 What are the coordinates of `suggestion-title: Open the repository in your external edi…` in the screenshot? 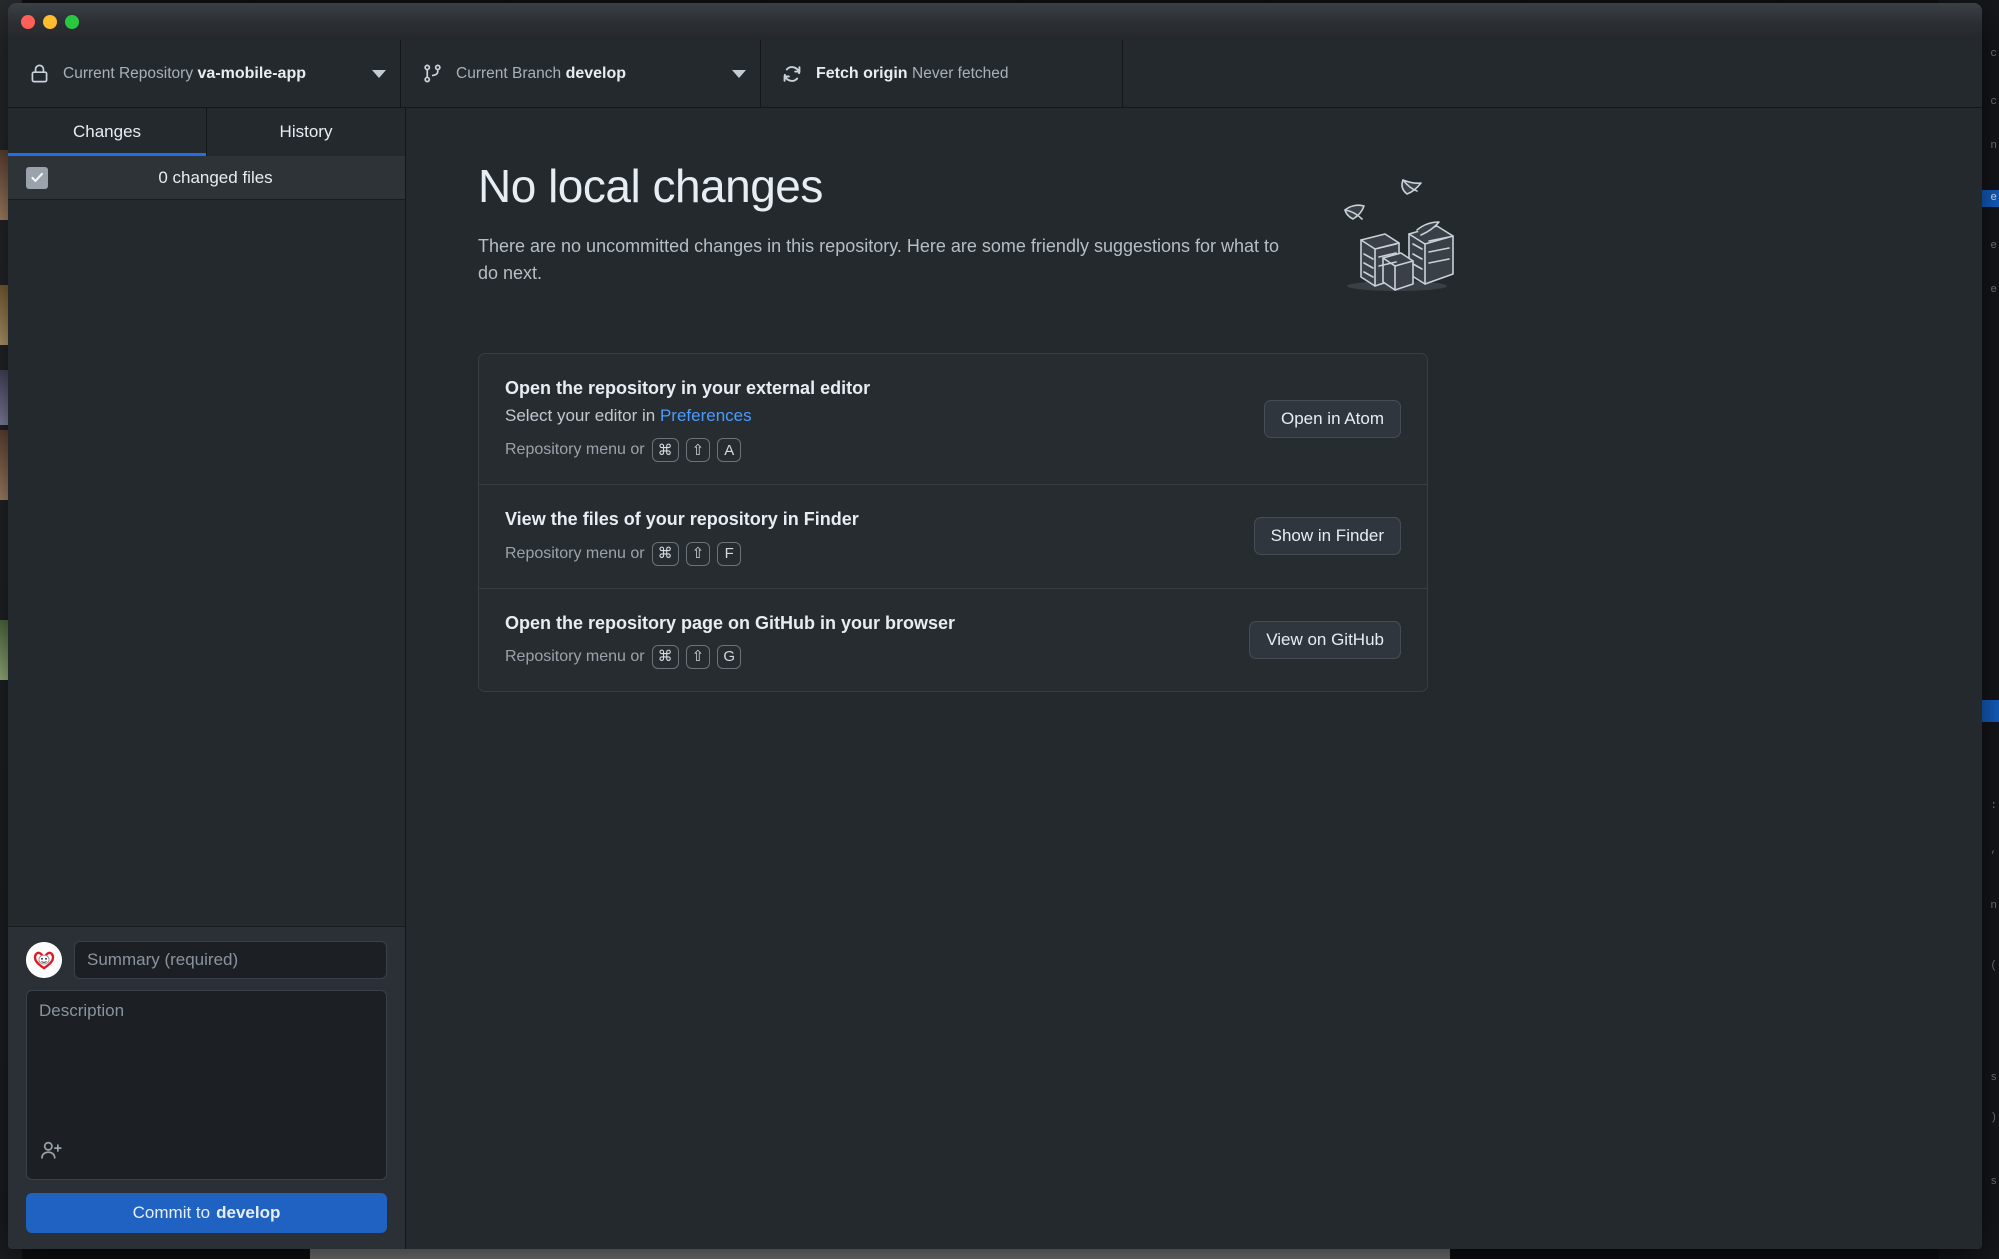 It's located at (688, 388).